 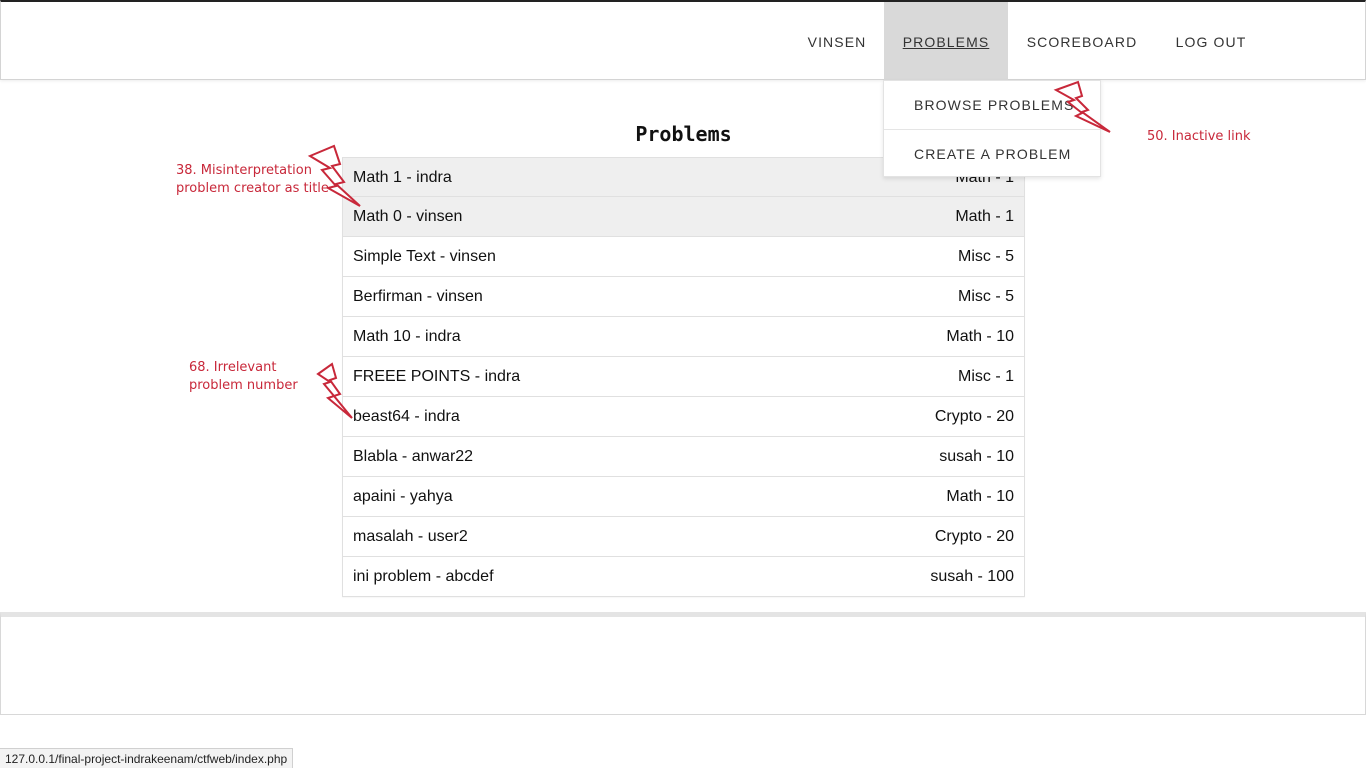 I want to click on nav-item-logout: LOG OUT, so click(x=1211, y=41).